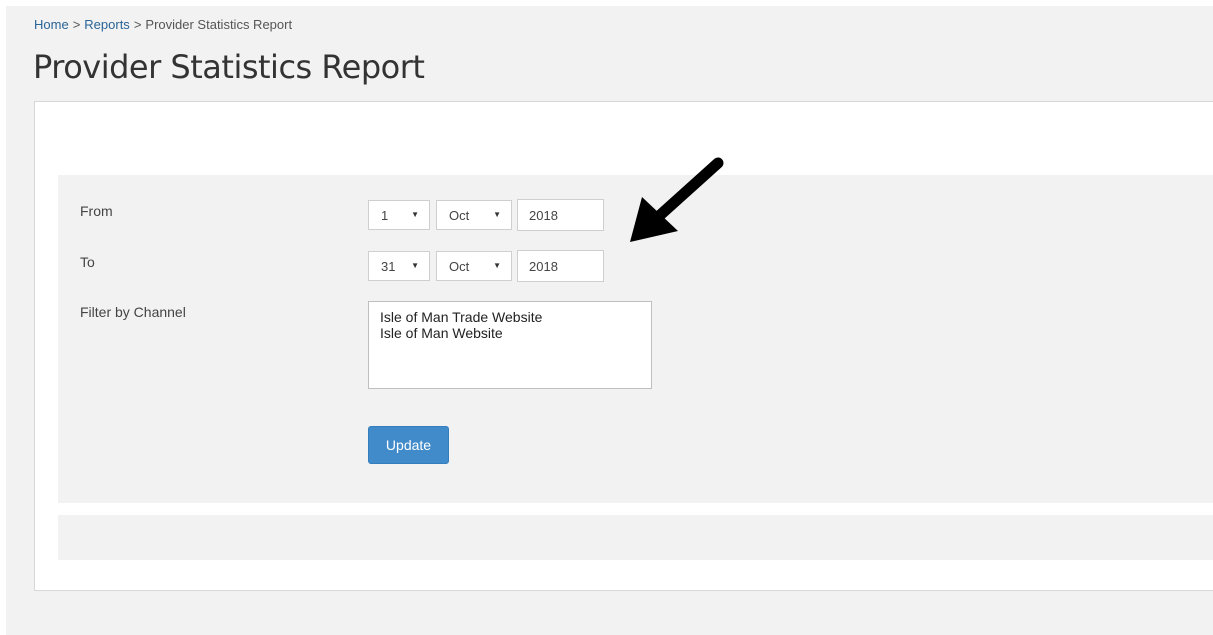  I want to click on to-year-input: 2018, so click(560, 266).